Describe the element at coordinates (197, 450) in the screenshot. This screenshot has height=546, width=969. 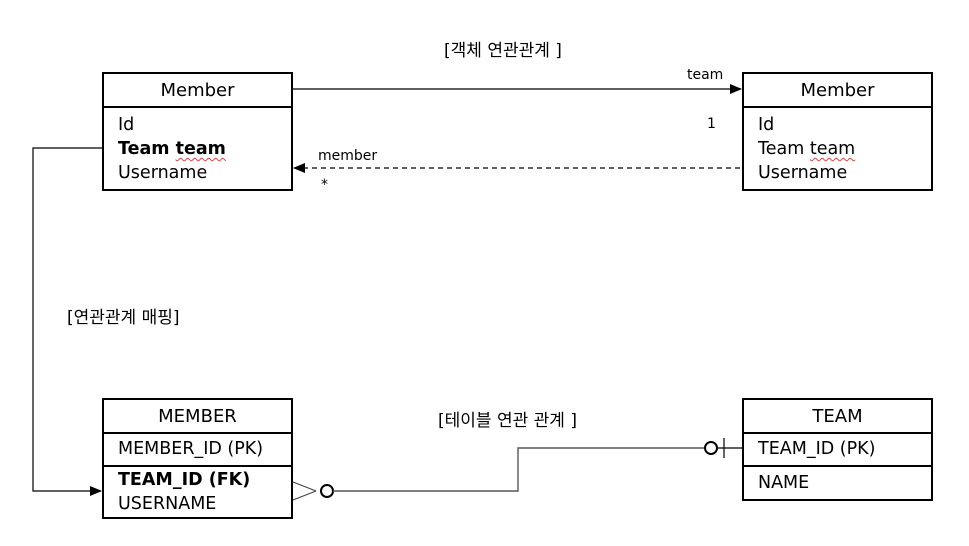
I see `member-id-pk-column: MEMBER_ID (PK)` at that location.